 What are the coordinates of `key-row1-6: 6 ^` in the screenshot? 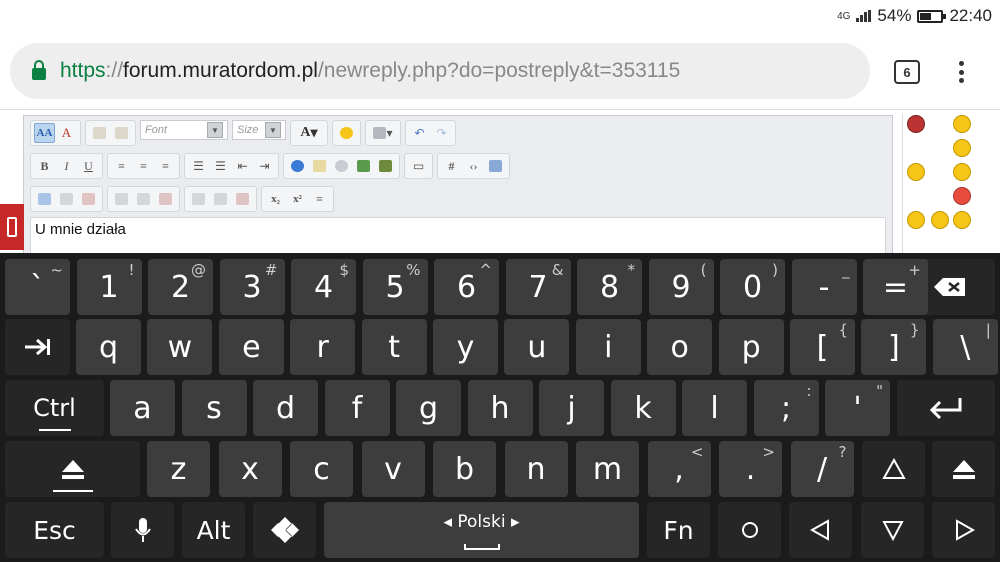 It's located at (466, 287).